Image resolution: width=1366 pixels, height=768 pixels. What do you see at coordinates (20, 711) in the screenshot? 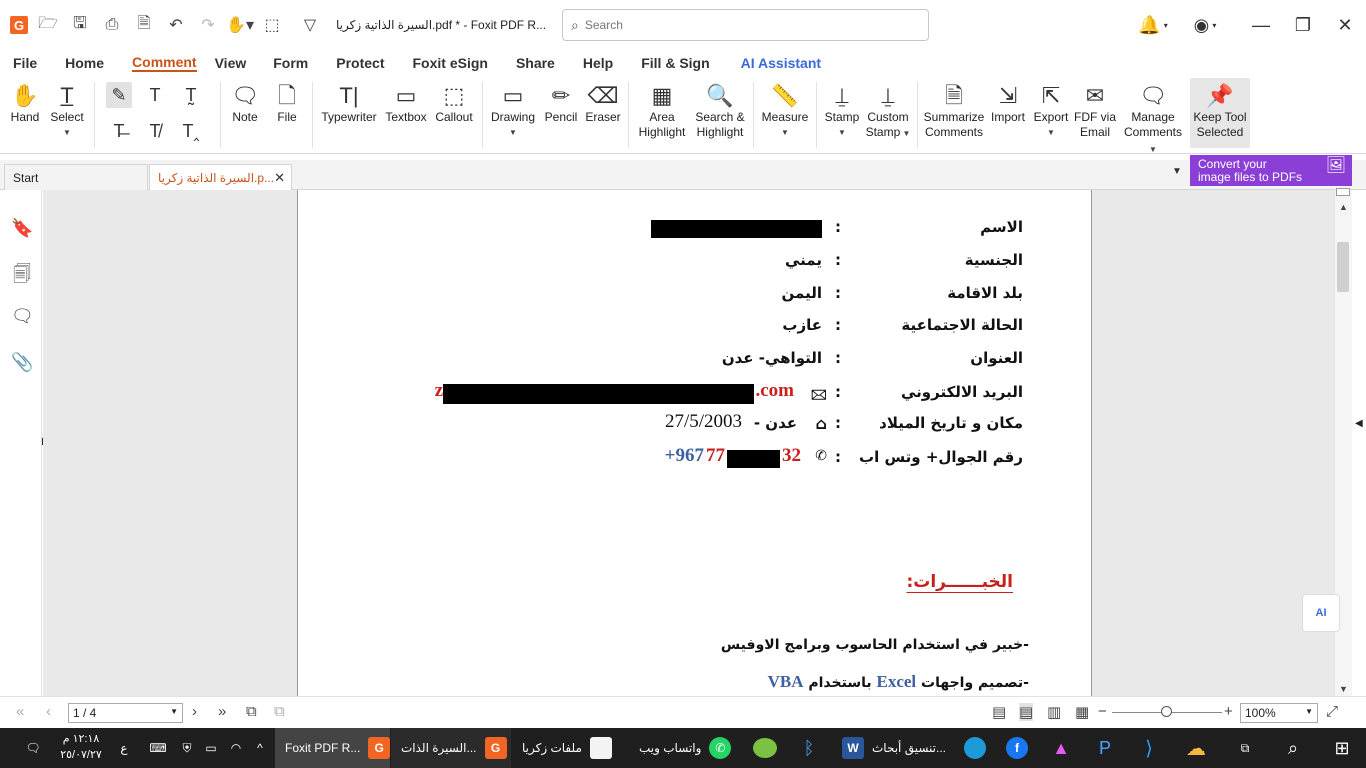
I see `first-page-icon: «` at bounding box center [20, 711].